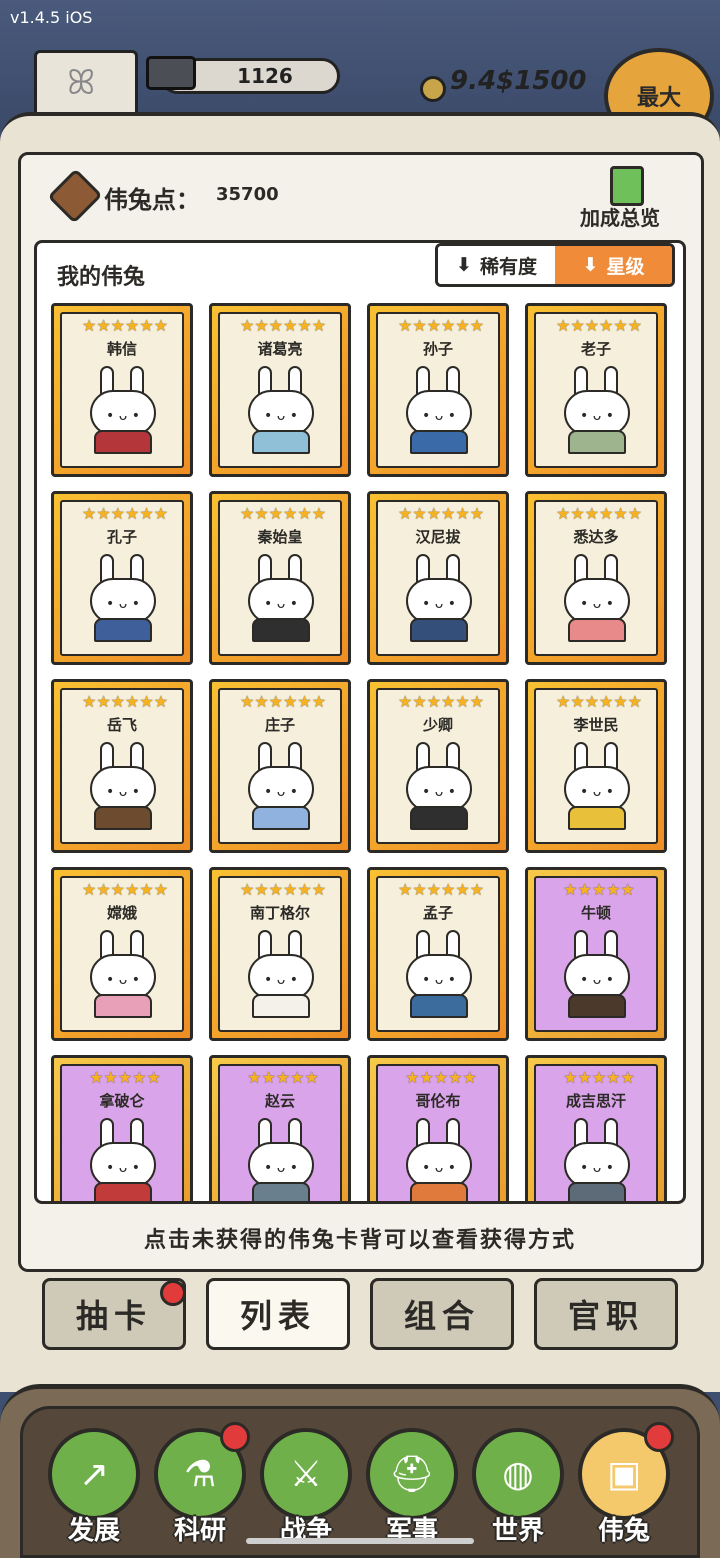 This screenshot has width=720, height=1558. I want to click on rabbit-card: ★★★★★★ 老子 • ᴗ •, so click(596, 390).